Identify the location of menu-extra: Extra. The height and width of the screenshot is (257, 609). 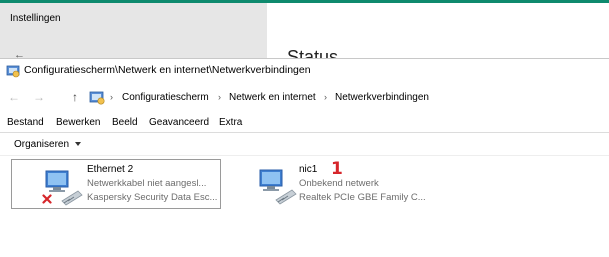
(230, 122).